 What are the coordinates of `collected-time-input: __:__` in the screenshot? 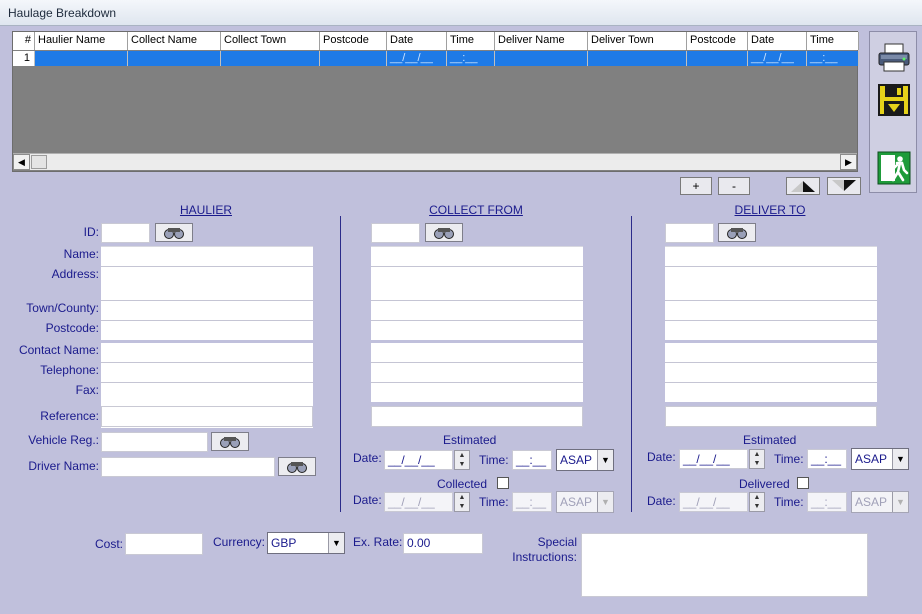 It's located at (532, 502).